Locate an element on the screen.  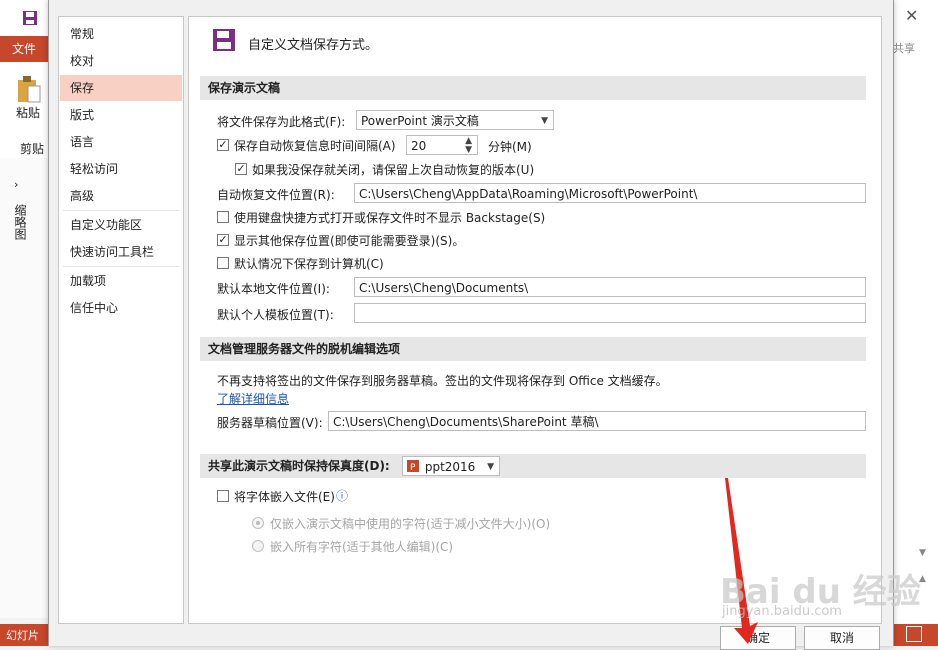
nav-item-proofing: 校对 is located at coordinates (121, 61).